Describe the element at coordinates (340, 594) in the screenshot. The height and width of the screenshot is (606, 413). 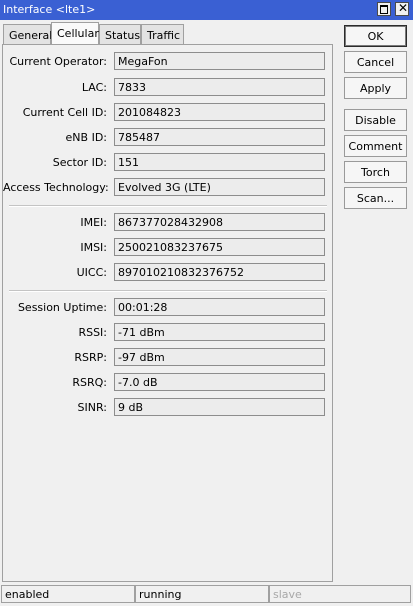
I see `status-slave: slave` at that location.